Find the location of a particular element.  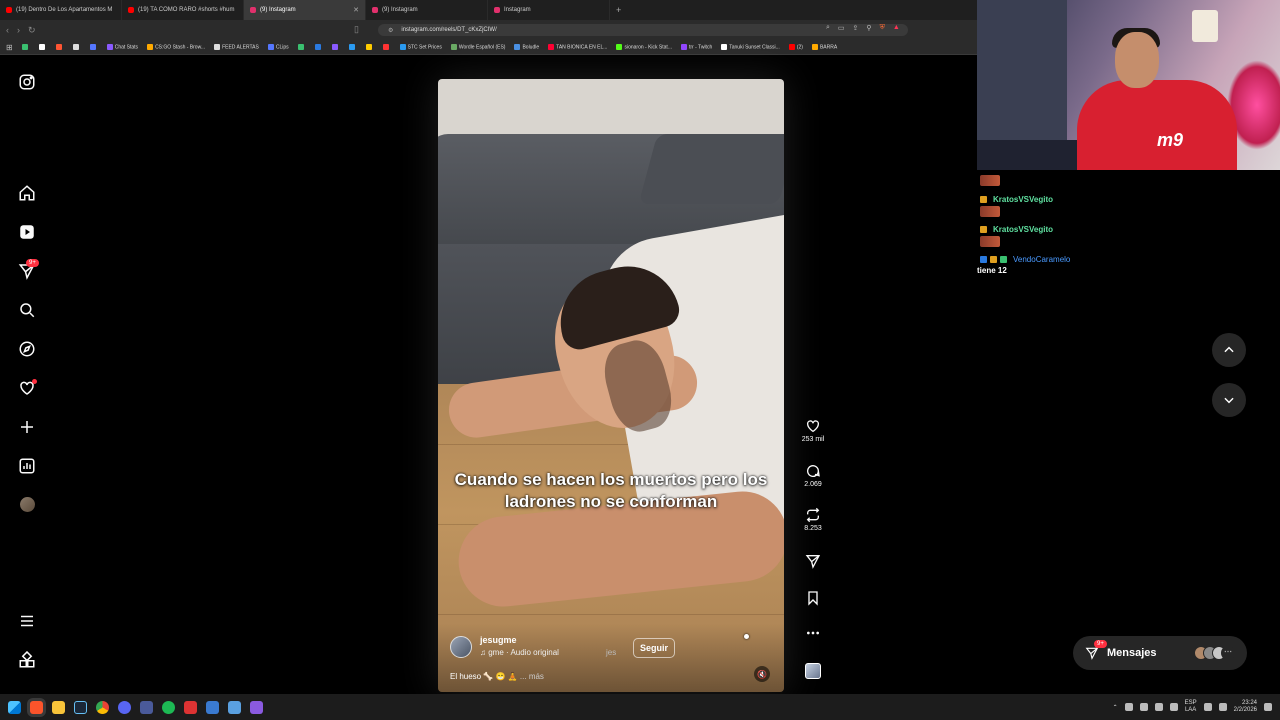

file-explorer-icon is located at coordinates (58, 707).